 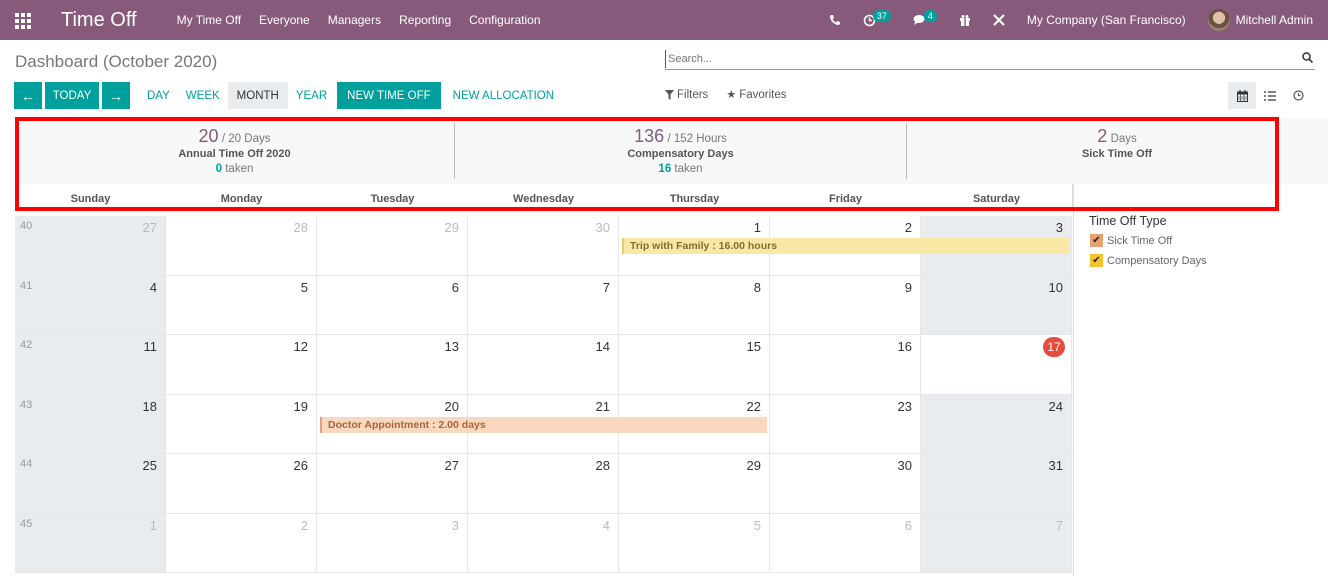 What do you see at coordinates (26, 345) in the screenshot?
I see `week-number: 42` at bounding box center [26, 345].